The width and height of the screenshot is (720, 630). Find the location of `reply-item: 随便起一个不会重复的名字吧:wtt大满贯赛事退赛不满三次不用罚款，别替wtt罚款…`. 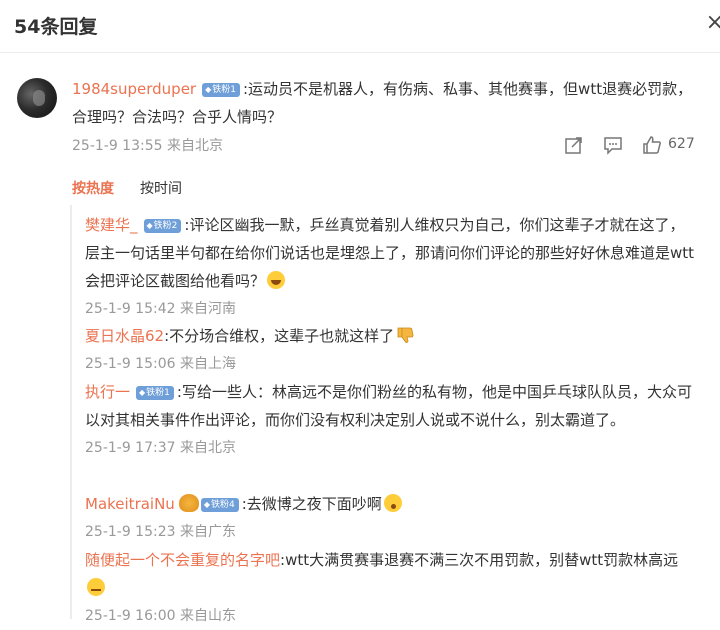

reply-item: 随便起一个不会重复的名字吧:wtt大满贯赛事退赛不满三次不用罚款，别替wtt罚款… is located at coordinates (391, 588).